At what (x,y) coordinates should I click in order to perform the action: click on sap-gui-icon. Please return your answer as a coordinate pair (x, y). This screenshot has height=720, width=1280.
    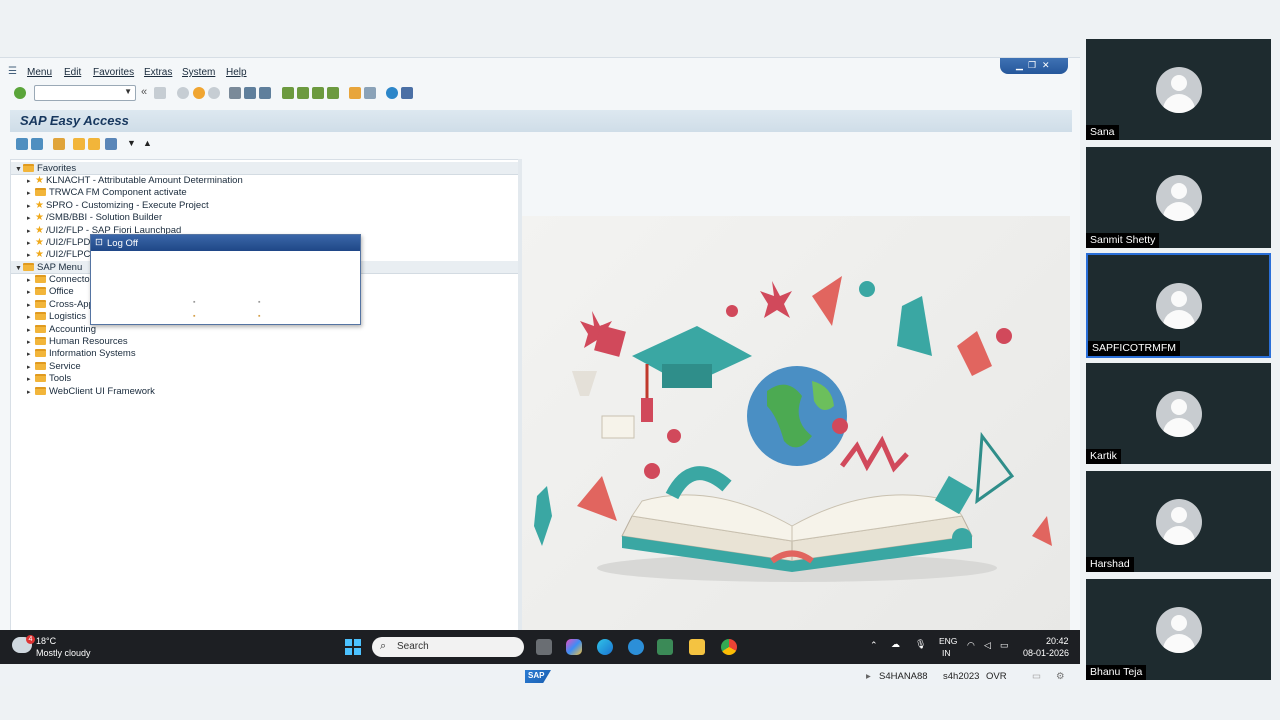
    Looking at the image, I should click on (665, 647).